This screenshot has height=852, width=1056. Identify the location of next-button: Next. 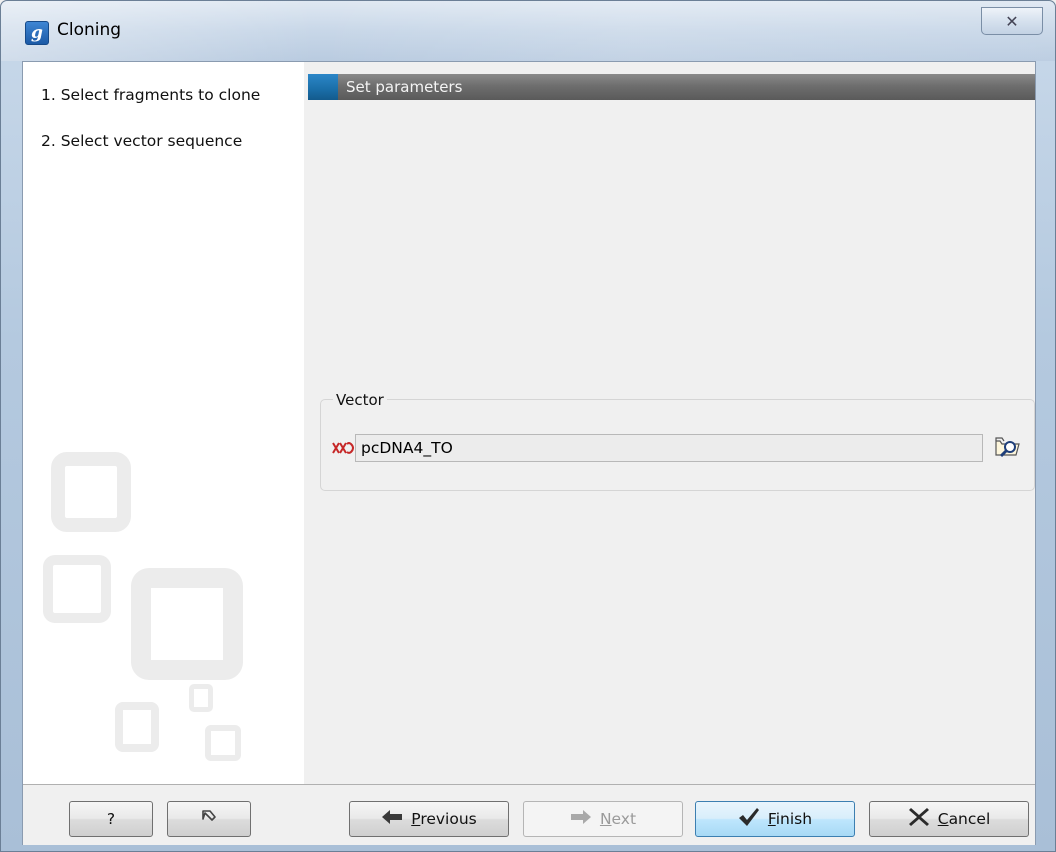
(603, 819).